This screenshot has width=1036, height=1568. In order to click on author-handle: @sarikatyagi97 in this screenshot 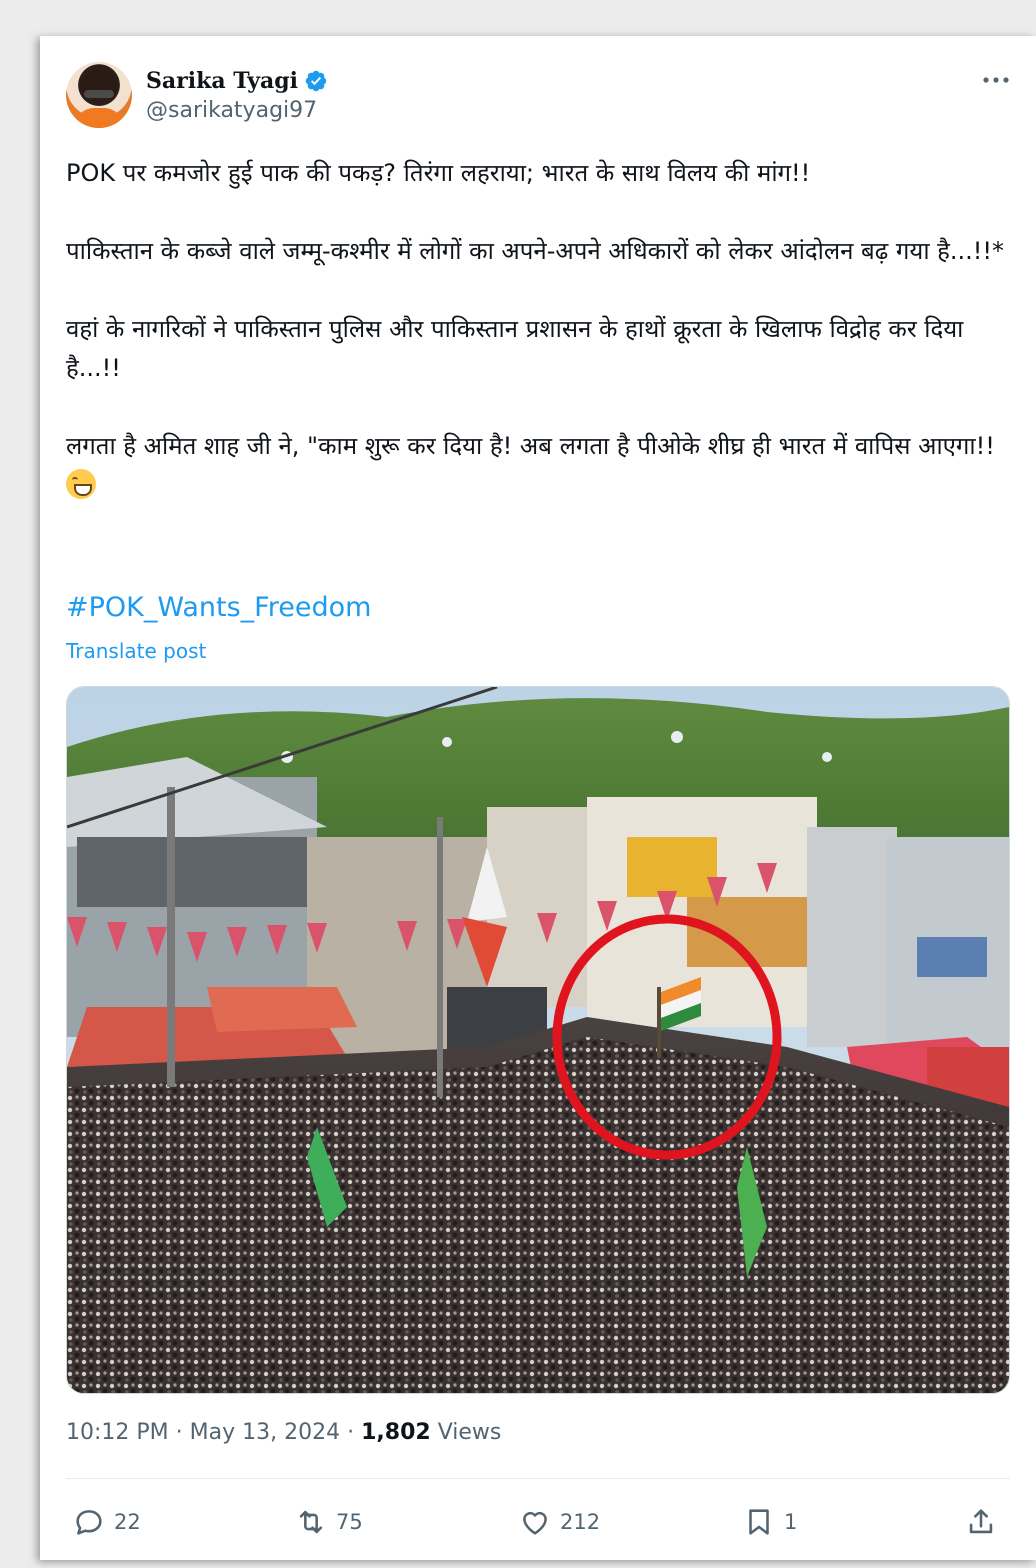, I will do `click(231, 110)`.